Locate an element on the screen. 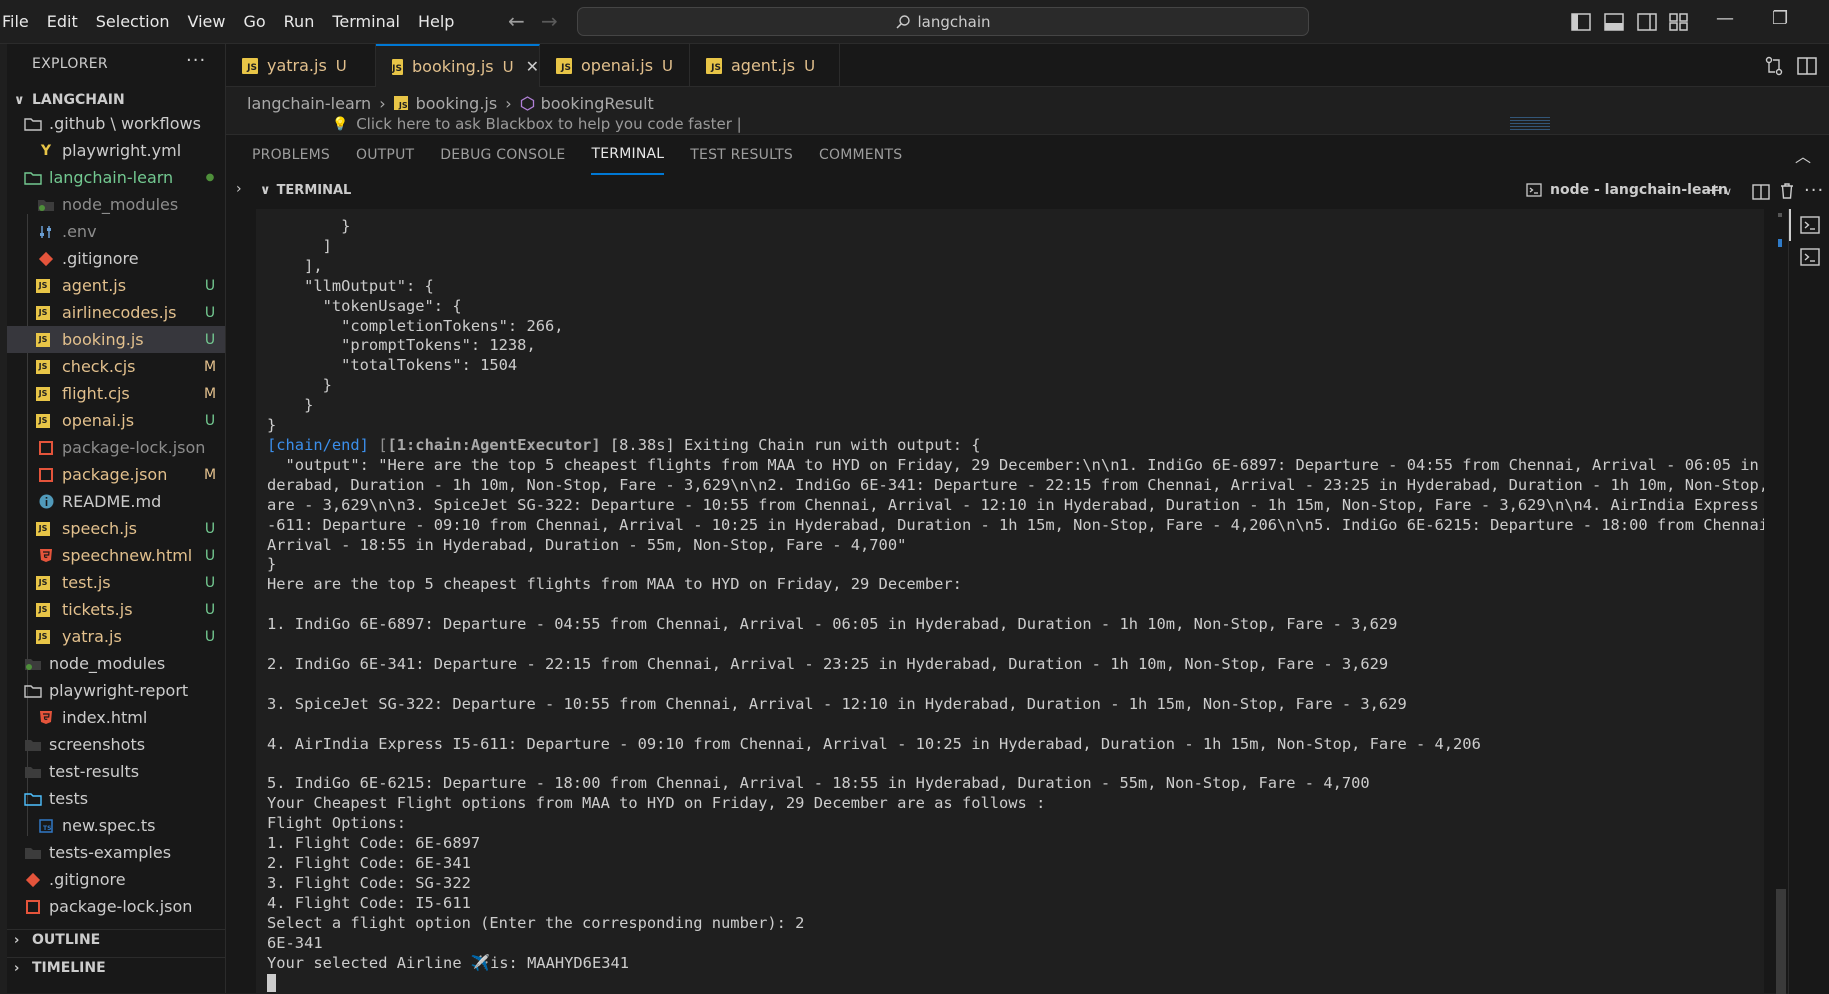  trash-icon is located at coordinates (1787, 191).